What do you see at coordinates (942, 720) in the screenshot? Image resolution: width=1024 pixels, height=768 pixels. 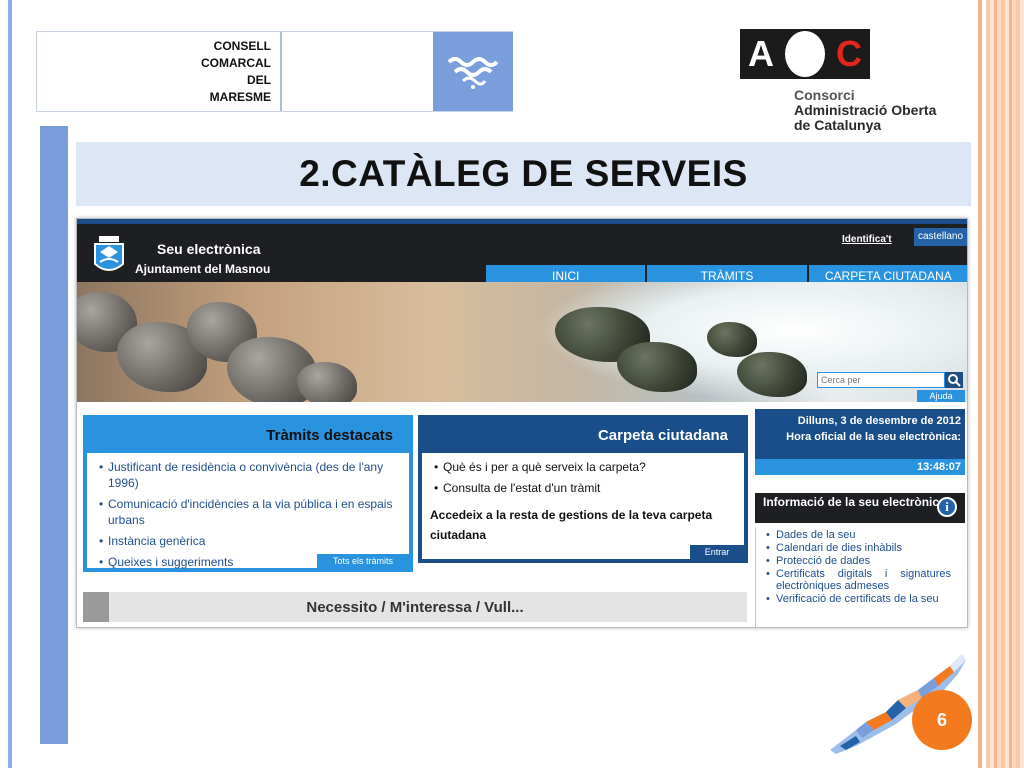 I see `page-number: 6` at bounding box center [942, 720].